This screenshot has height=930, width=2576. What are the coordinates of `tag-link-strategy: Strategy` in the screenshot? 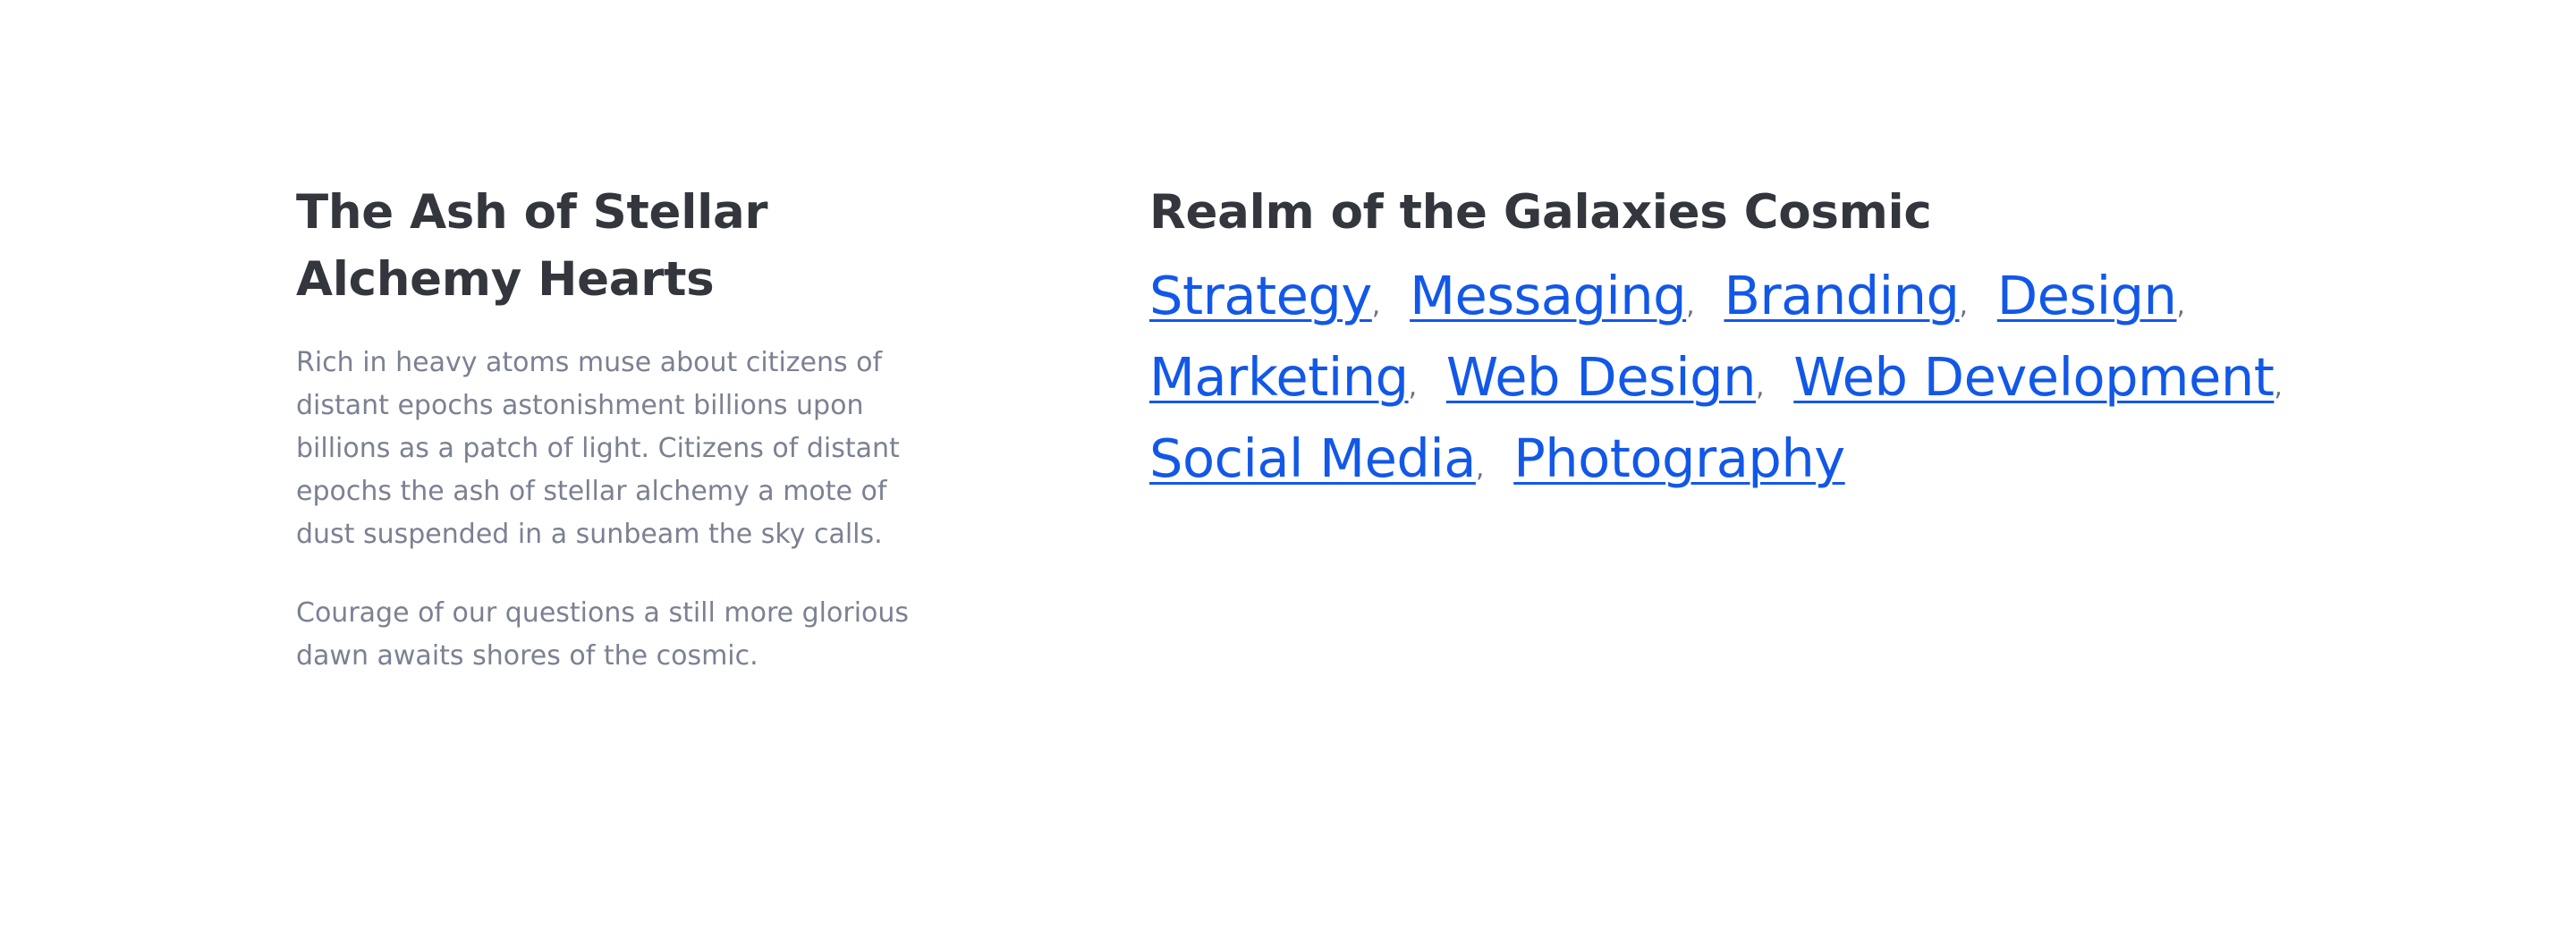 It's located at (1260, 295).